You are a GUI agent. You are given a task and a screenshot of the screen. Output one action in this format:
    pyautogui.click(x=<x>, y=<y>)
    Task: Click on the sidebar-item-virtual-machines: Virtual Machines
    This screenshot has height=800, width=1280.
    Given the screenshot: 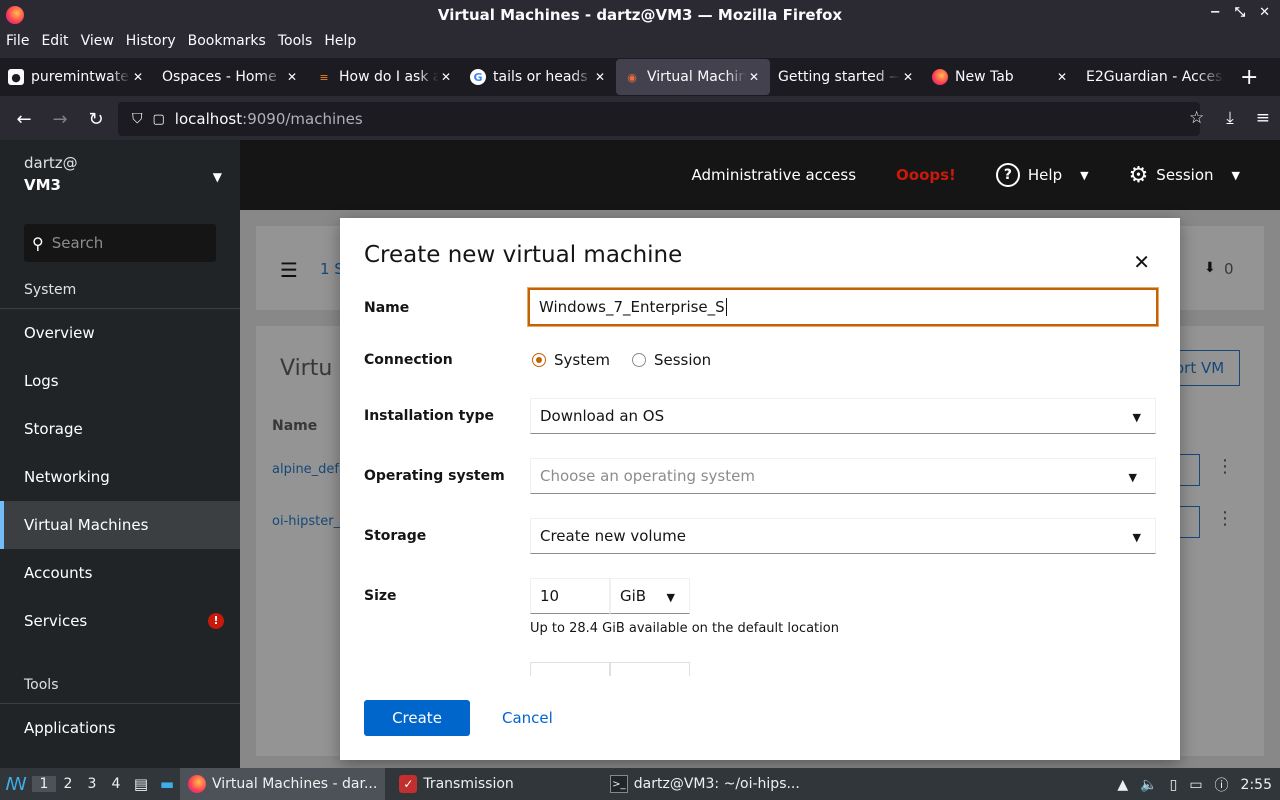 What is the action you would take?
    pyautogui.click(x=120, y=525)
    